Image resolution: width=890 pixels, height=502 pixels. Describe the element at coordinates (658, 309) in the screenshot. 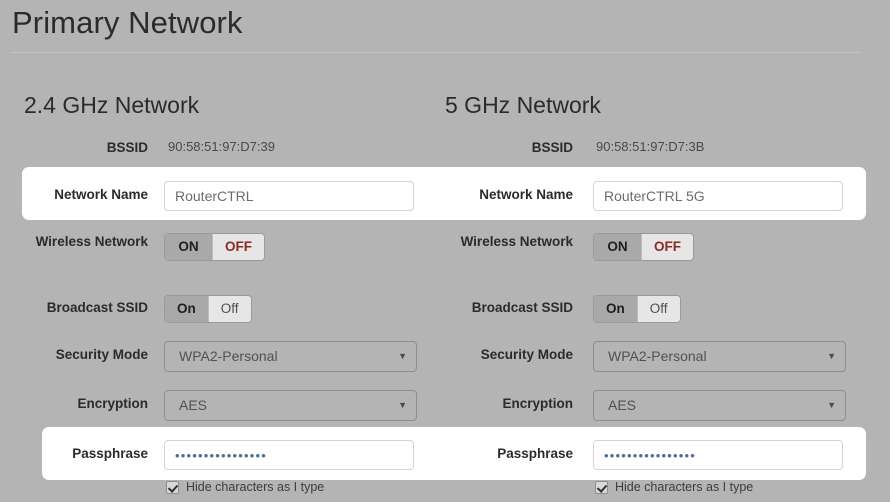

I see `broadcast-ssid-off-button-5ghz: Off` at that location.